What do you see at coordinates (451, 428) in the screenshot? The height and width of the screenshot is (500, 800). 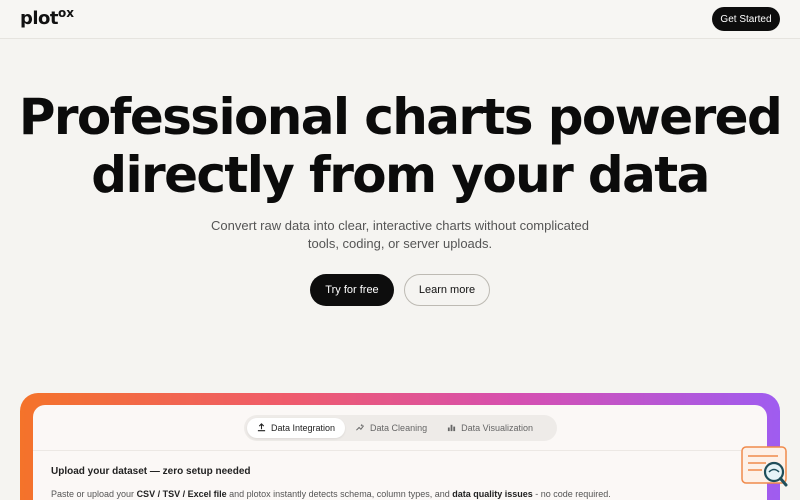 I see `bar-chart-icon` at bounding box center [451, 428].